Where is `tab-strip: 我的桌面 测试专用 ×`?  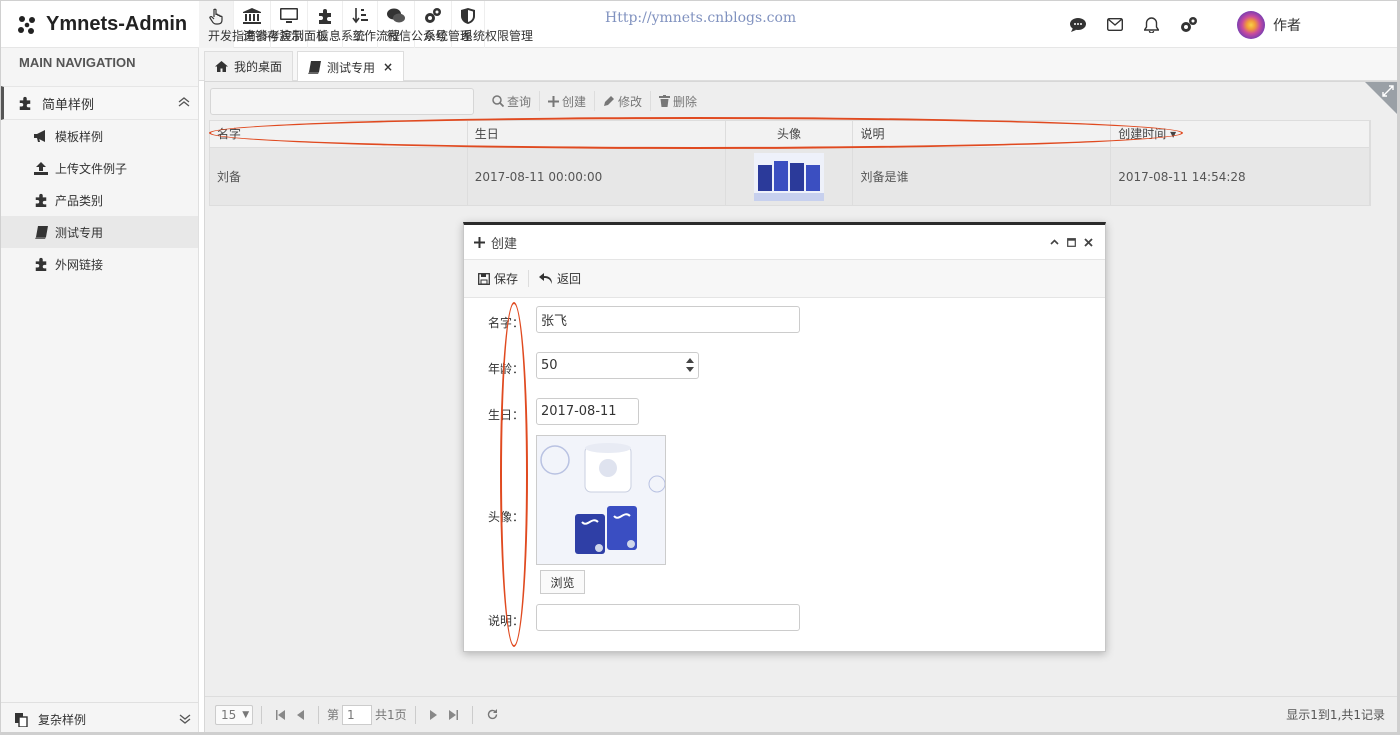 tab-strip: 我的桌面 测试专用 × is located at coordinates (798, 65).